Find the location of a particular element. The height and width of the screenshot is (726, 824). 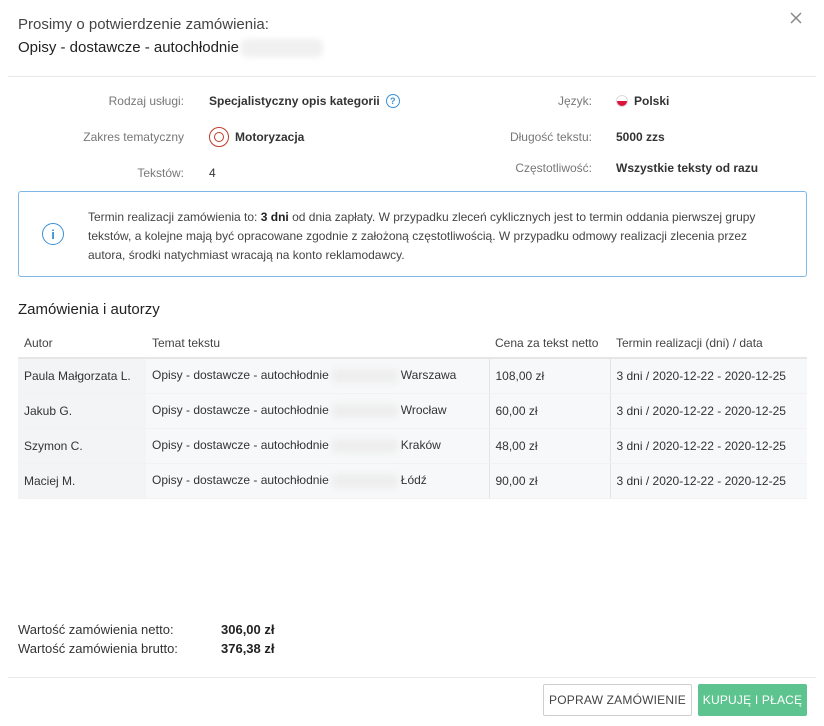

topic-cell: Opisy - dostawcze - autochłodnie Wrocław is located at coordinates (318, 411).